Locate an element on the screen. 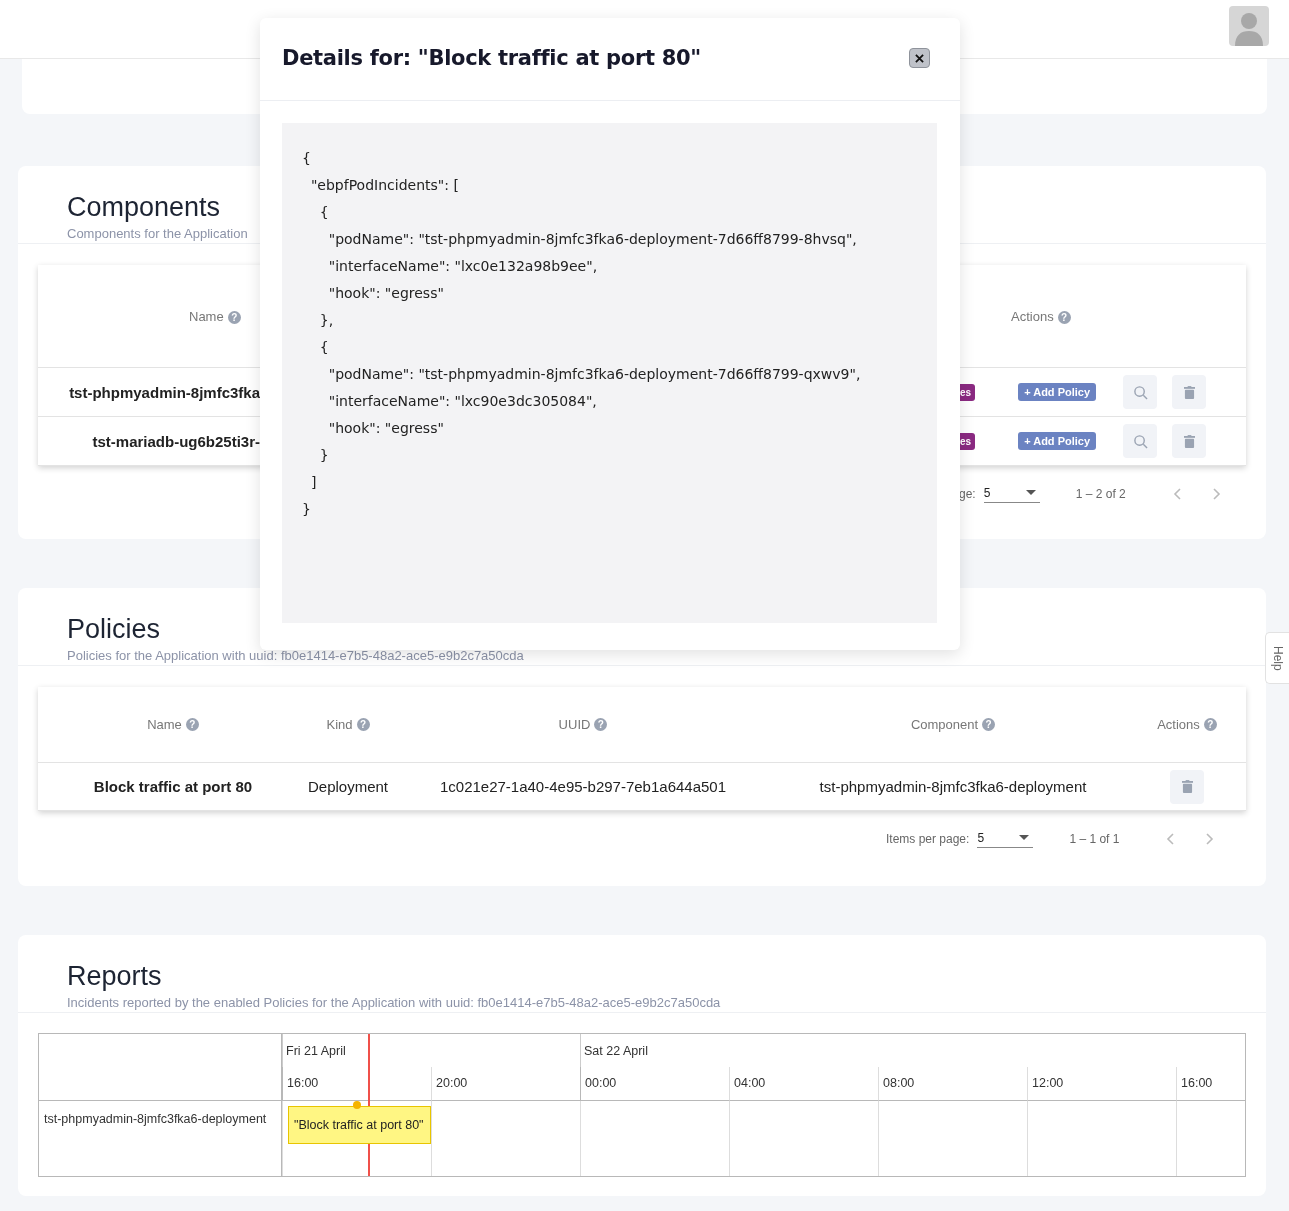  table-cell: Deployment is located at coordinates (348, 786).